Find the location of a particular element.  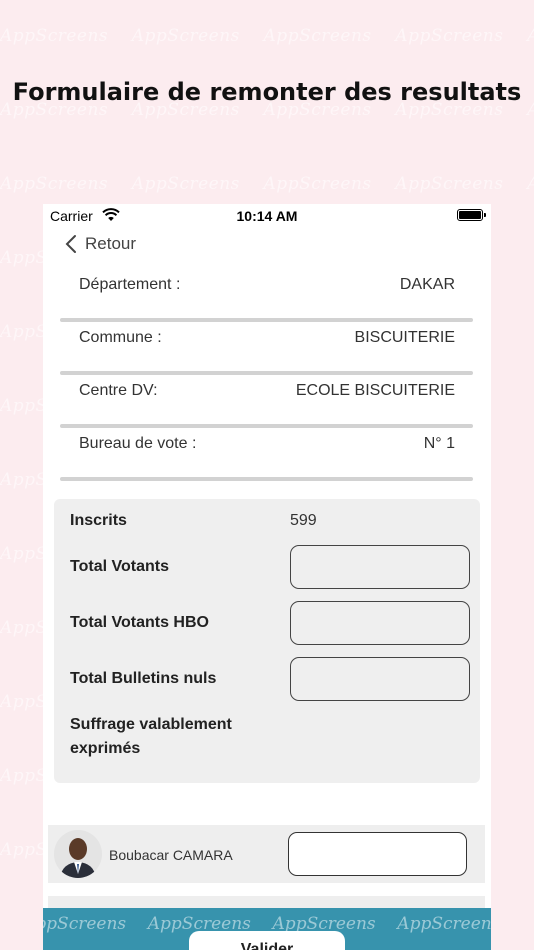

info-row-centre: Centre DV: ECOLE BISCUITERIE is located at coordinates (266, 402).